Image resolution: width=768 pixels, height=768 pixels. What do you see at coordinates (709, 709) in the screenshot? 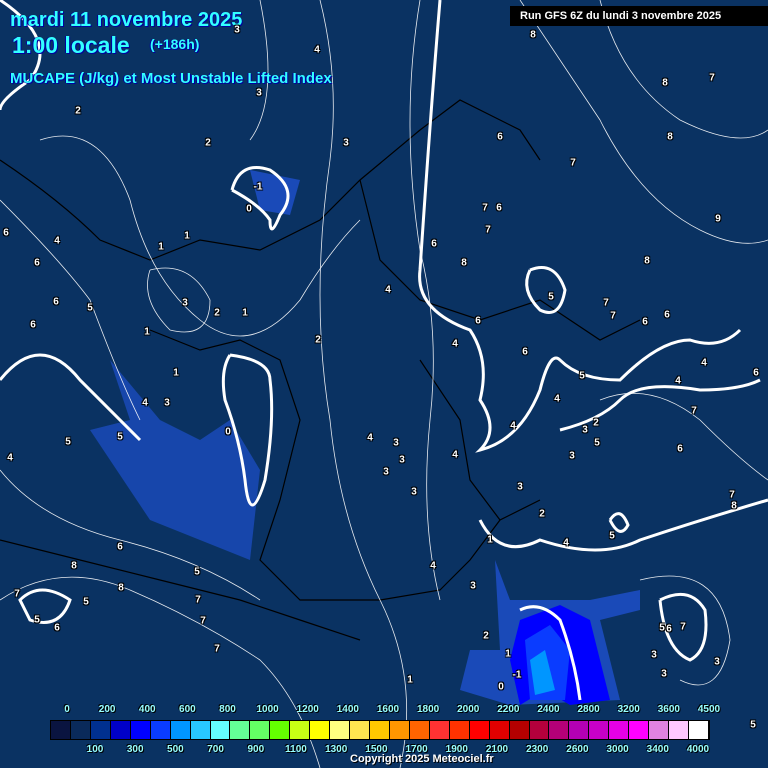
I see `legend-tick-top: 4500` at bounding box center [709, 709].